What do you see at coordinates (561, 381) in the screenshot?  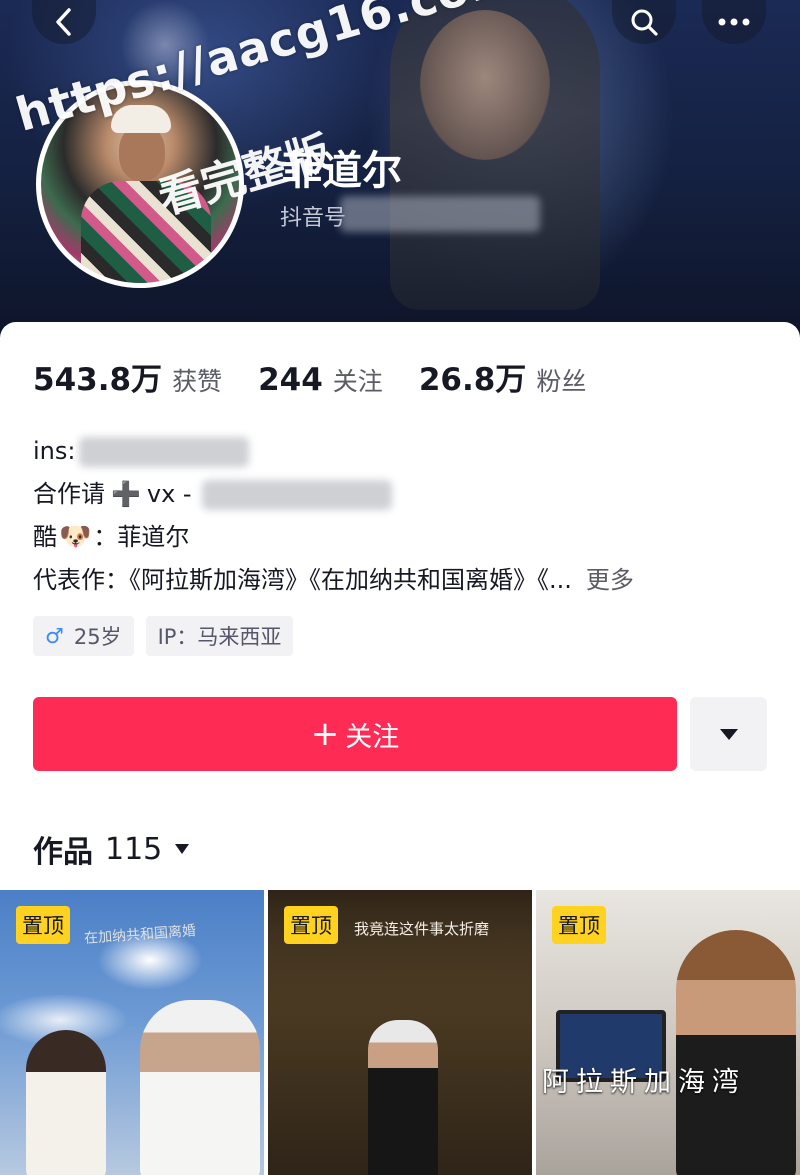 I see `stat-followers-label: 粉丝` at bounding box center [561, 381].